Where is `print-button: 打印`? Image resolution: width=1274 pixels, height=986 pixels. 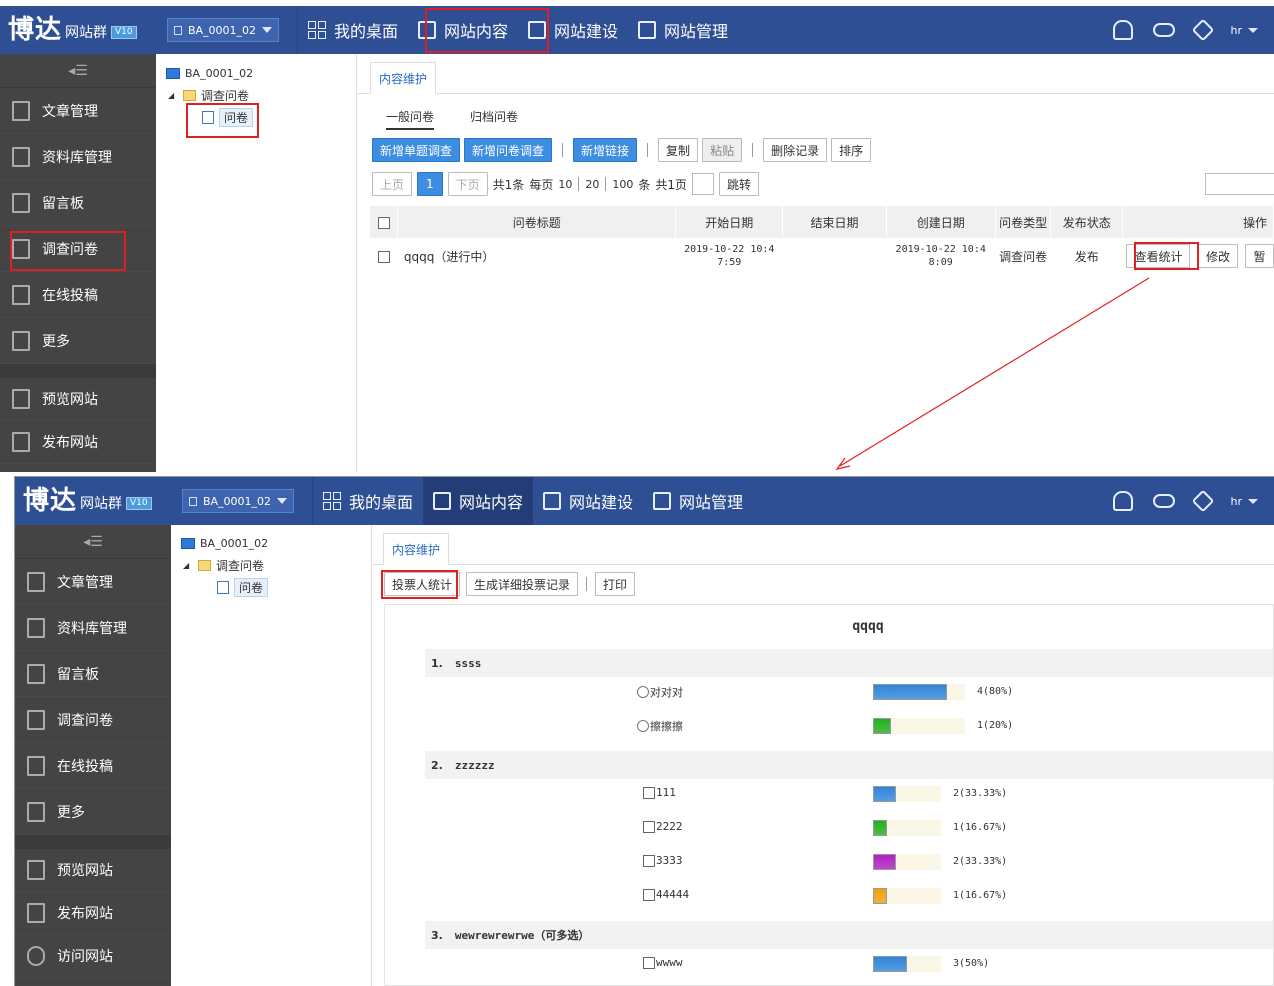 print-button: 打印 is located at coordinates (615, 584).